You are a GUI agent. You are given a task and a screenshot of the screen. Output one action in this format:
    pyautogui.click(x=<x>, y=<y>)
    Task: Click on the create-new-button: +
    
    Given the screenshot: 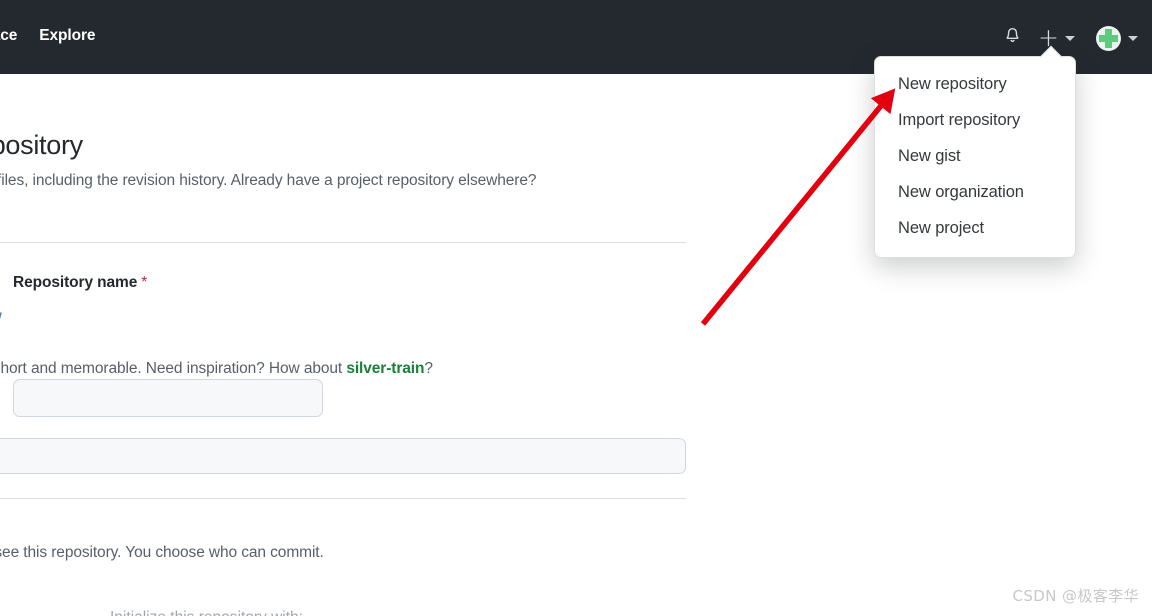 What is the action you would take?
    pyautogui.click(x=1056, y=37)
    